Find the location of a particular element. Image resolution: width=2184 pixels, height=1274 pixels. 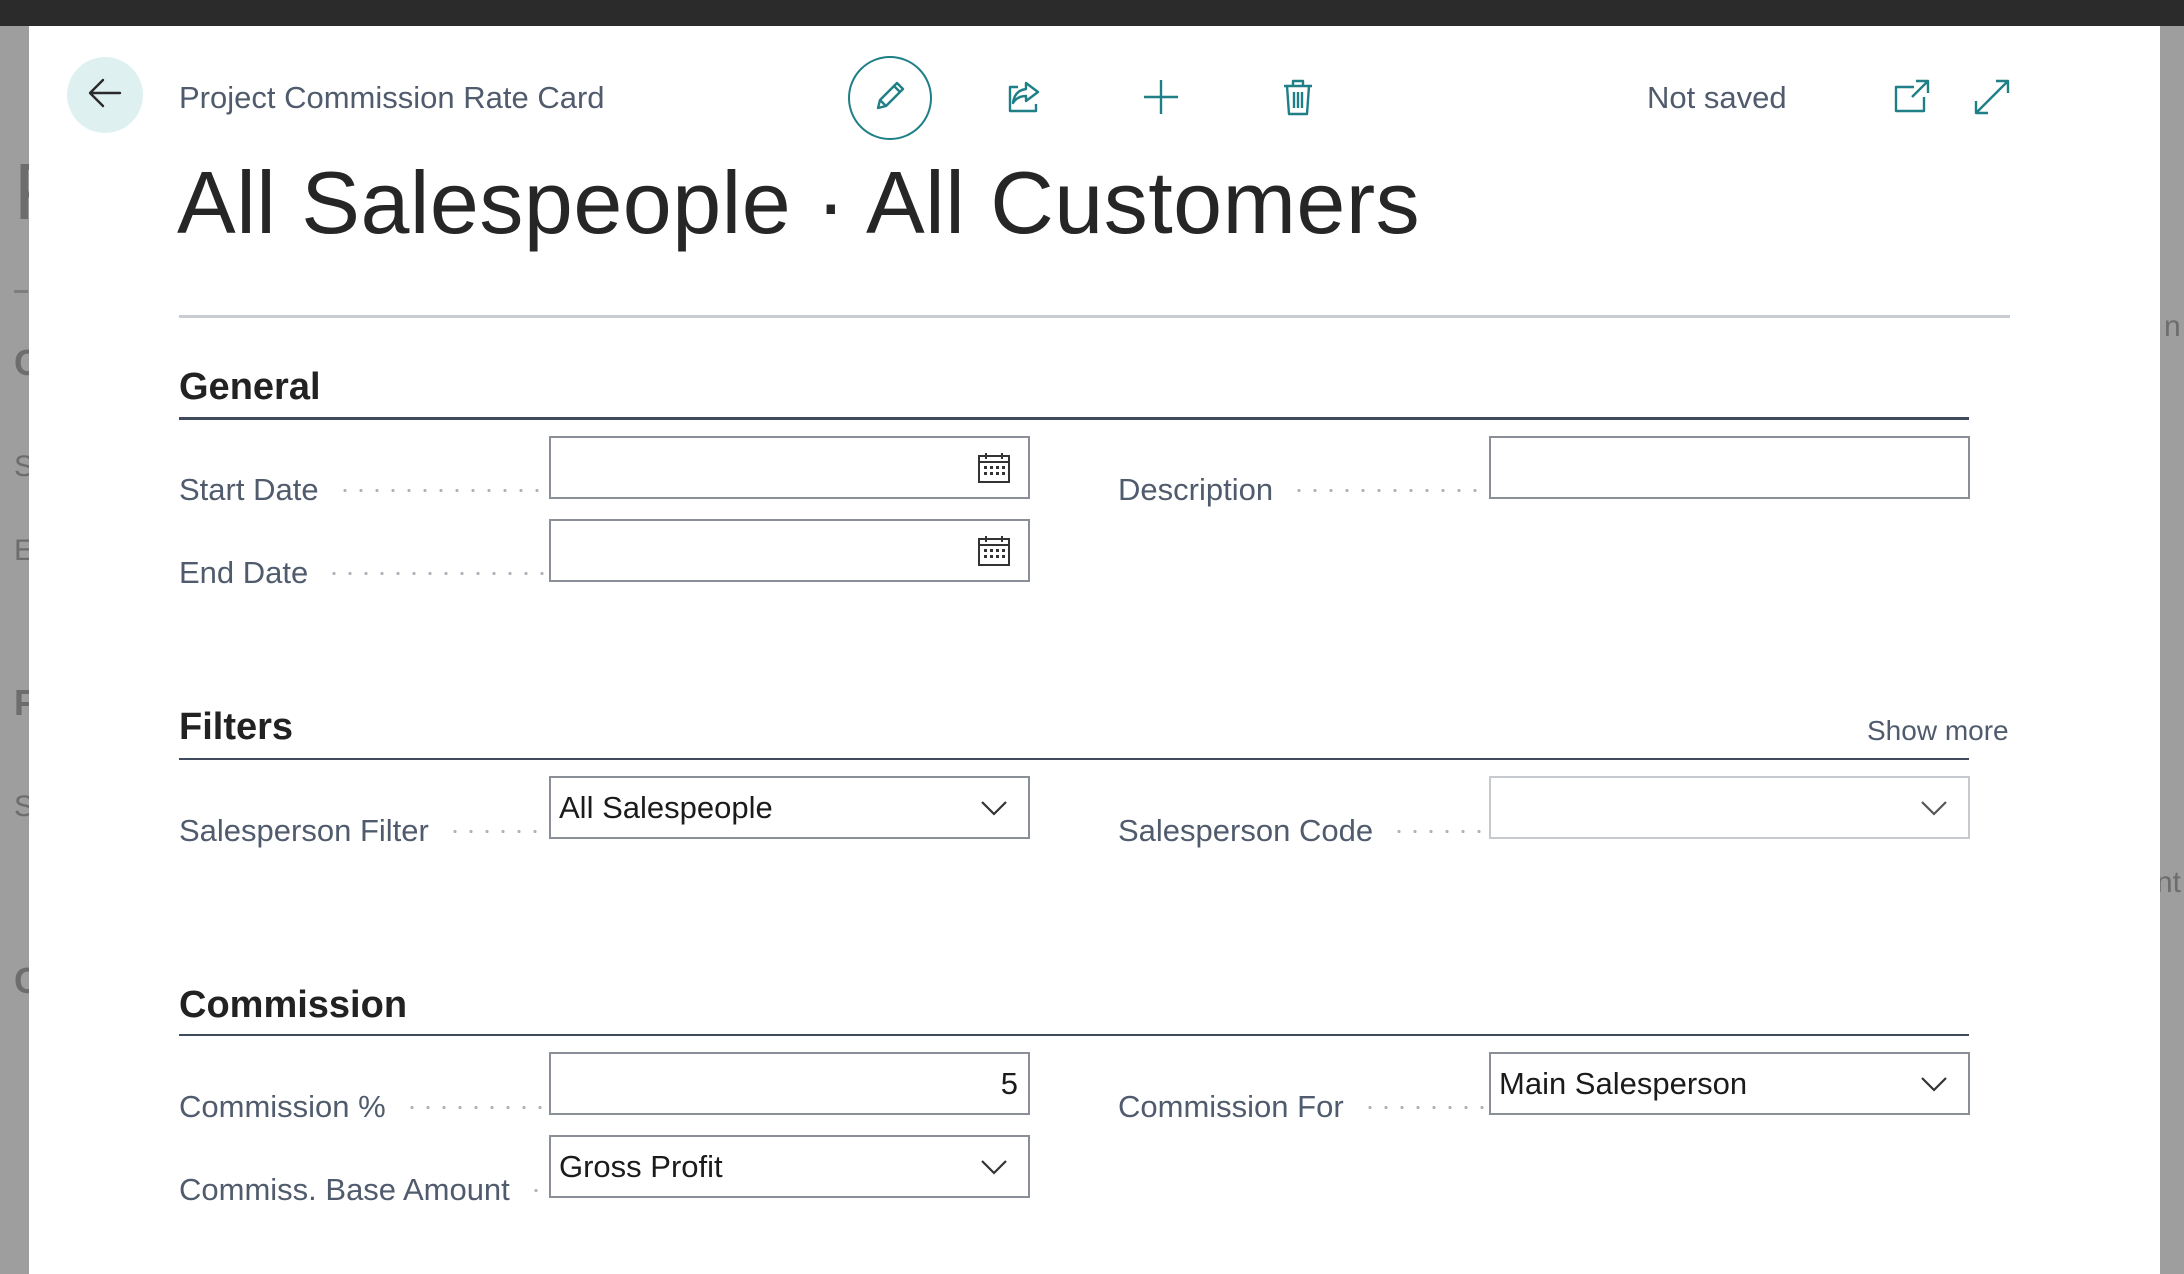

open-in-new-window-button is located at coordinates (1912, 99).